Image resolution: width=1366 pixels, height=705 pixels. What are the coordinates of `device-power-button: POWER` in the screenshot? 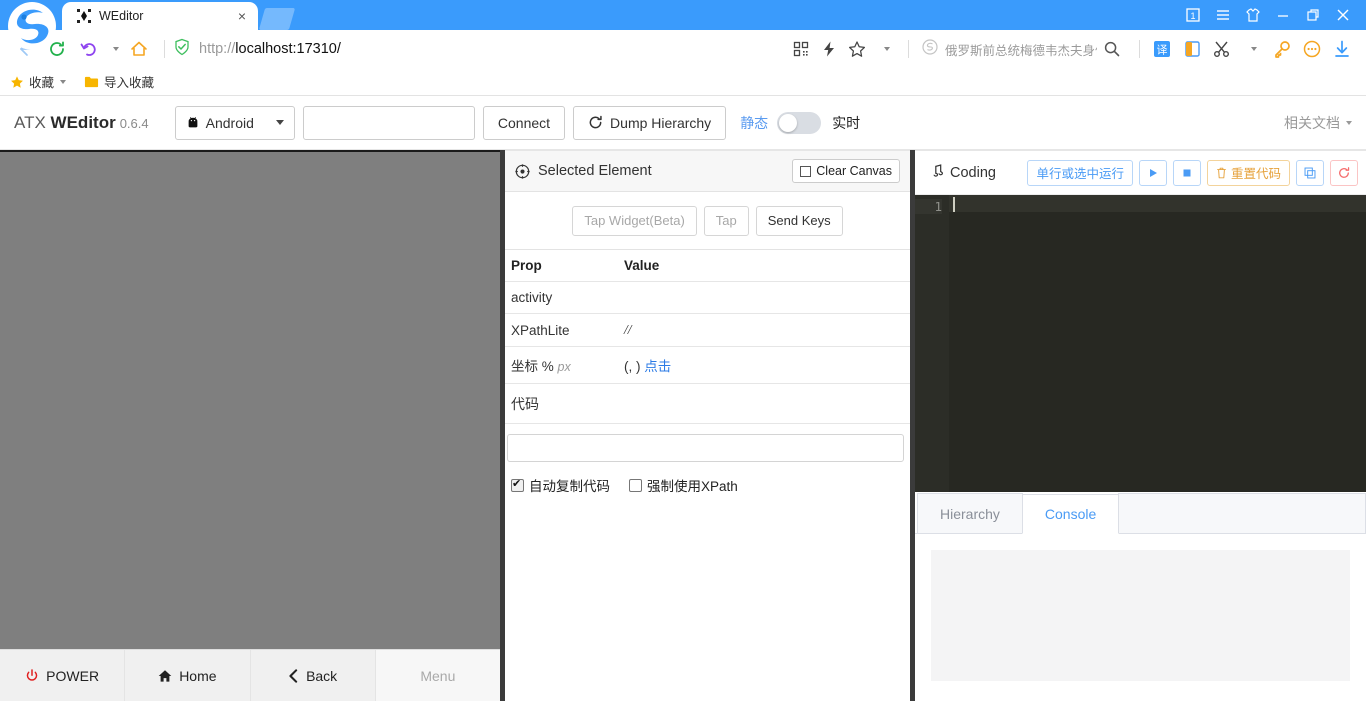 It's located at (63, 675).